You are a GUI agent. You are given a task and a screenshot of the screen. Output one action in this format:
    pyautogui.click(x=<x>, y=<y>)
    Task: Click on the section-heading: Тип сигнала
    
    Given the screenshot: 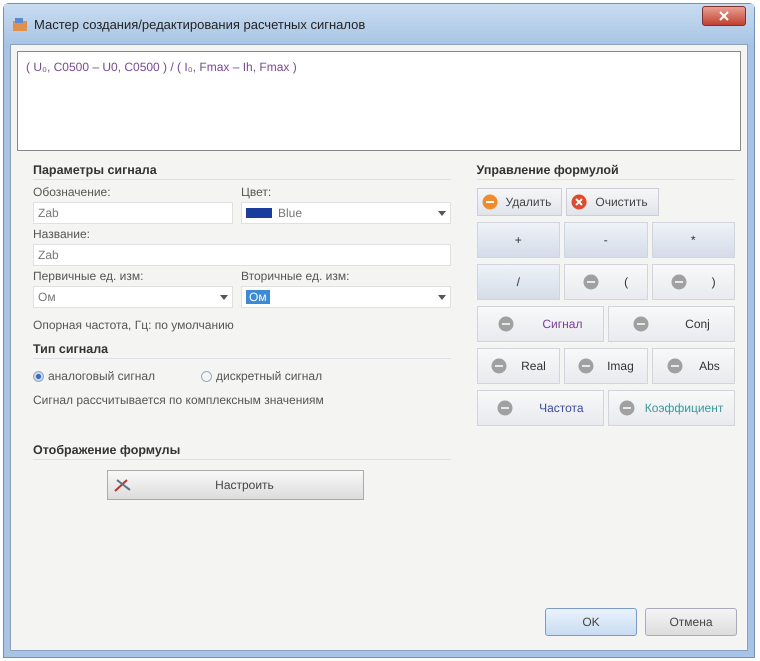 What is the action you would take?
    pyautogui.click(x=242, y=349)
    